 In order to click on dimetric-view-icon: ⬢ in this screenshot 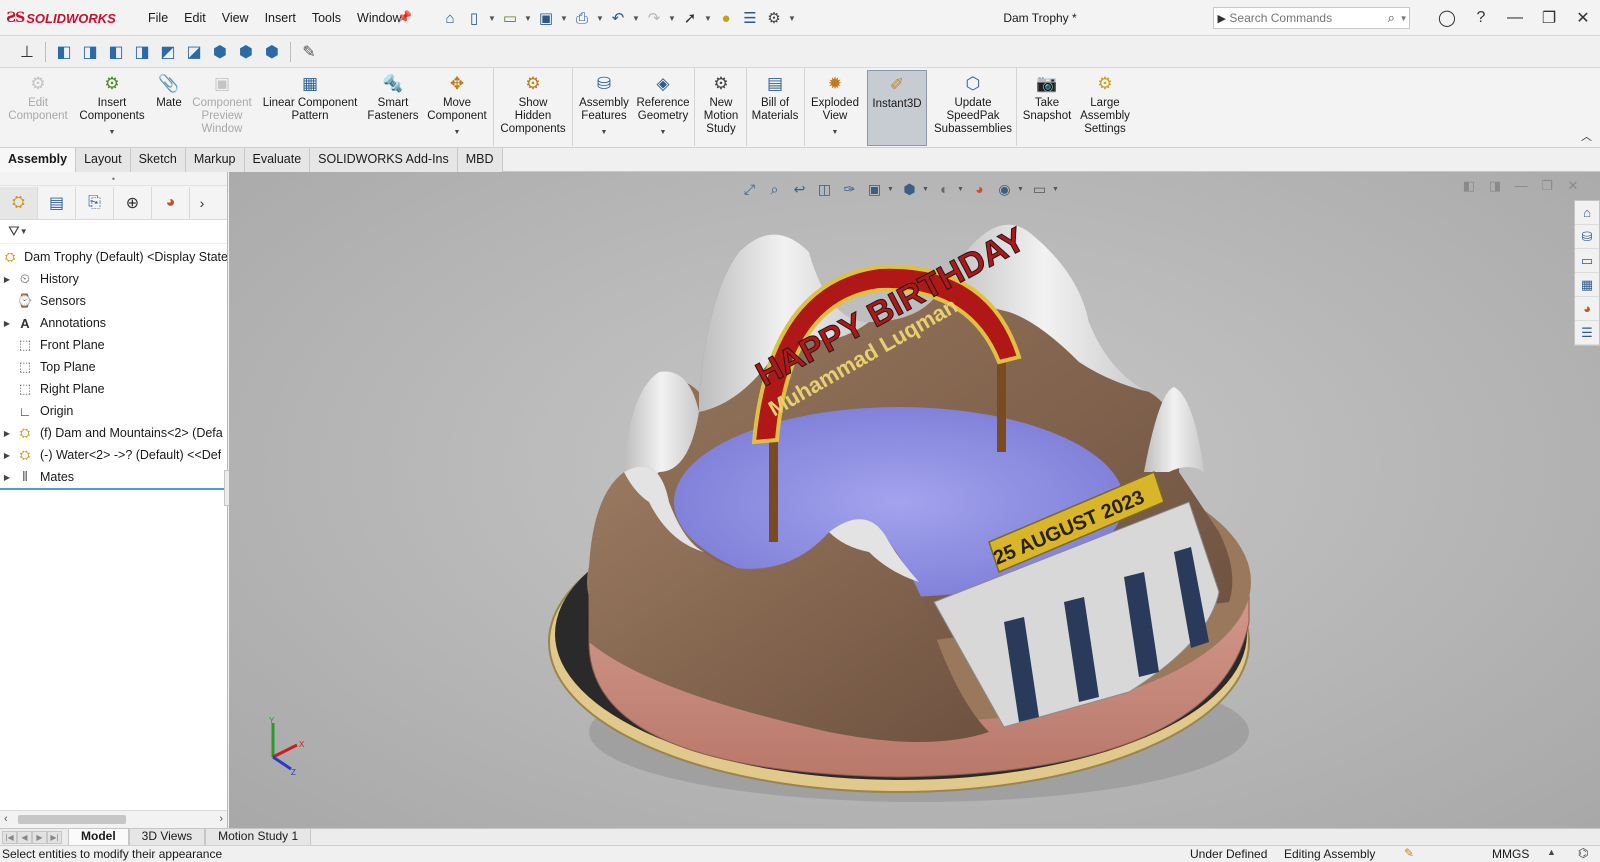, I will do `click(272, 52)`.